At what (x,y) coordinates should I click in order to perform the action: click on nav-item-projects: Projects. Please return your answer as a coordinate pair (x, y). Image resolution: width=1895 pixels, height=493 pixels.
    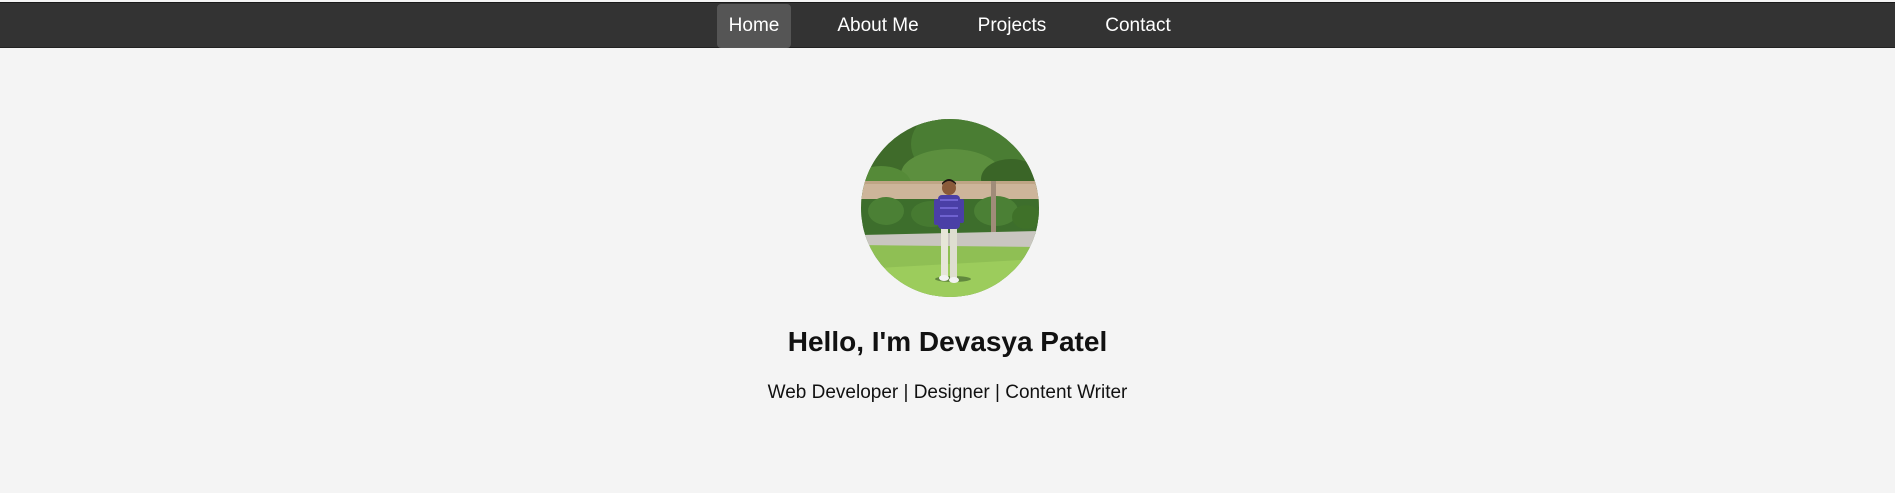
    Looking at the image, I should click on (1012, 26).